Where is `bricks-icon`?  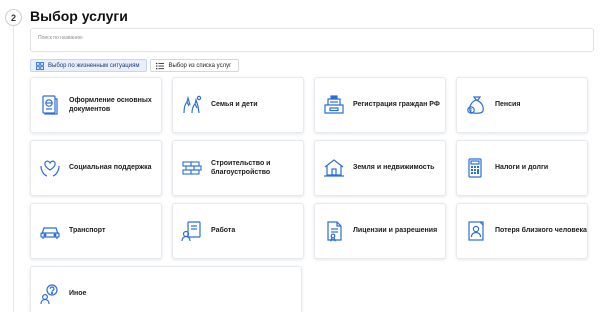 bricks-icon is located at coordinates (192, 168).